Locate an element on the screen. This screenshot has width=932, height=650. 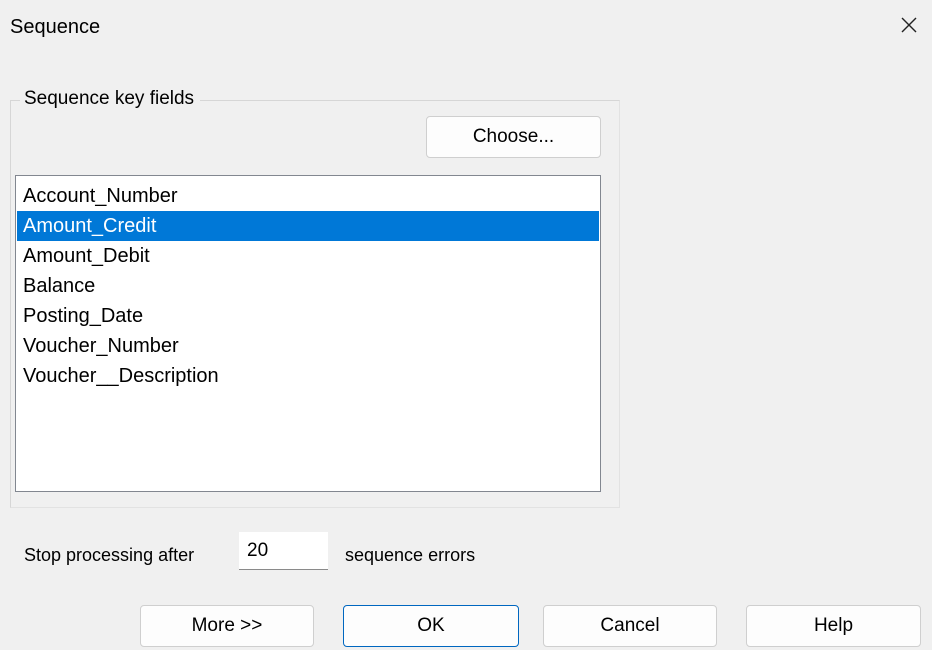
error-limit-input is located at coordinates (283, 551).